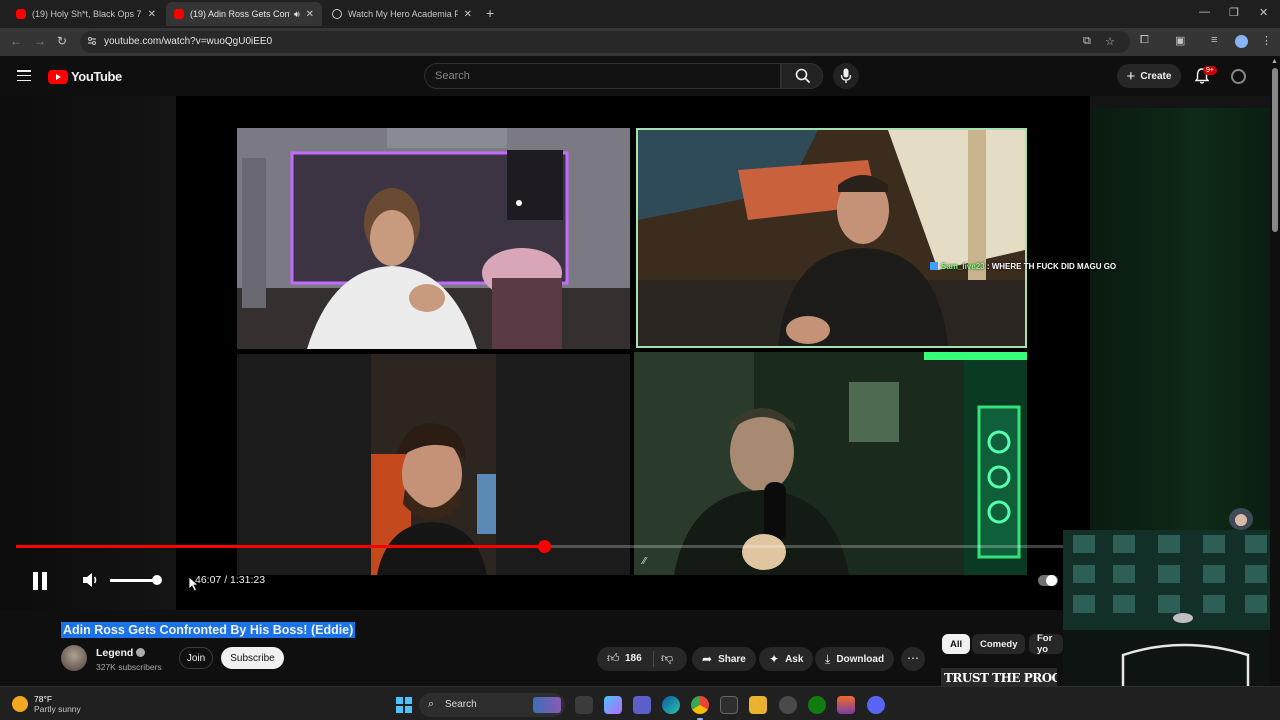  I want to click on windows-taskbar: 78°F Partly sunny ⌕ Search, so click(640, 703).